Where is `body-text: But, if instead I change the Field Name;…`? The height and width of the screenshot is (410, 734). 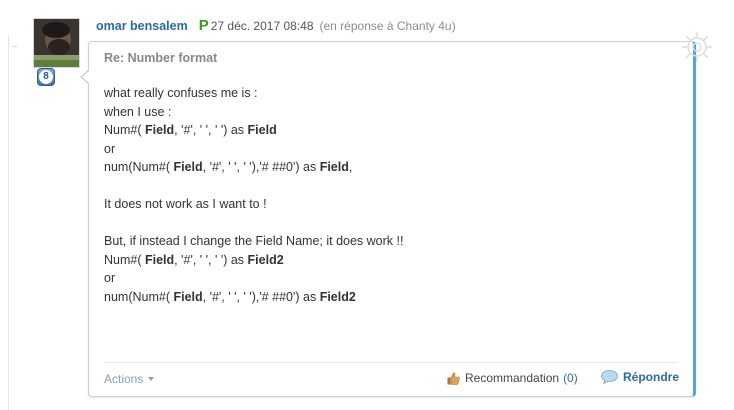 body-text: But, if instead I change the Field Name;… is located at coordinates (254, 241).